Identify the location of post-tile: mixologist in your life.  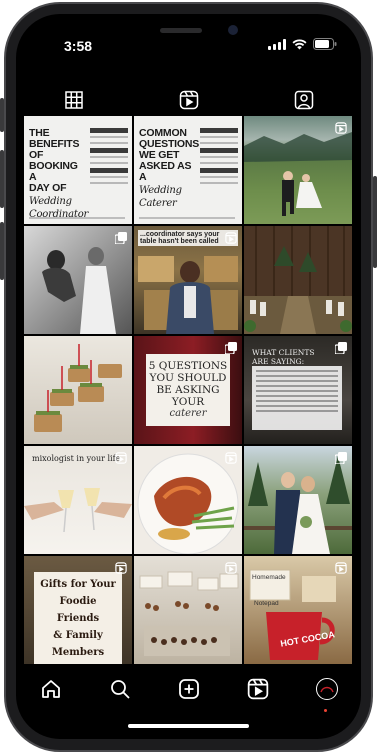
(78, 500).